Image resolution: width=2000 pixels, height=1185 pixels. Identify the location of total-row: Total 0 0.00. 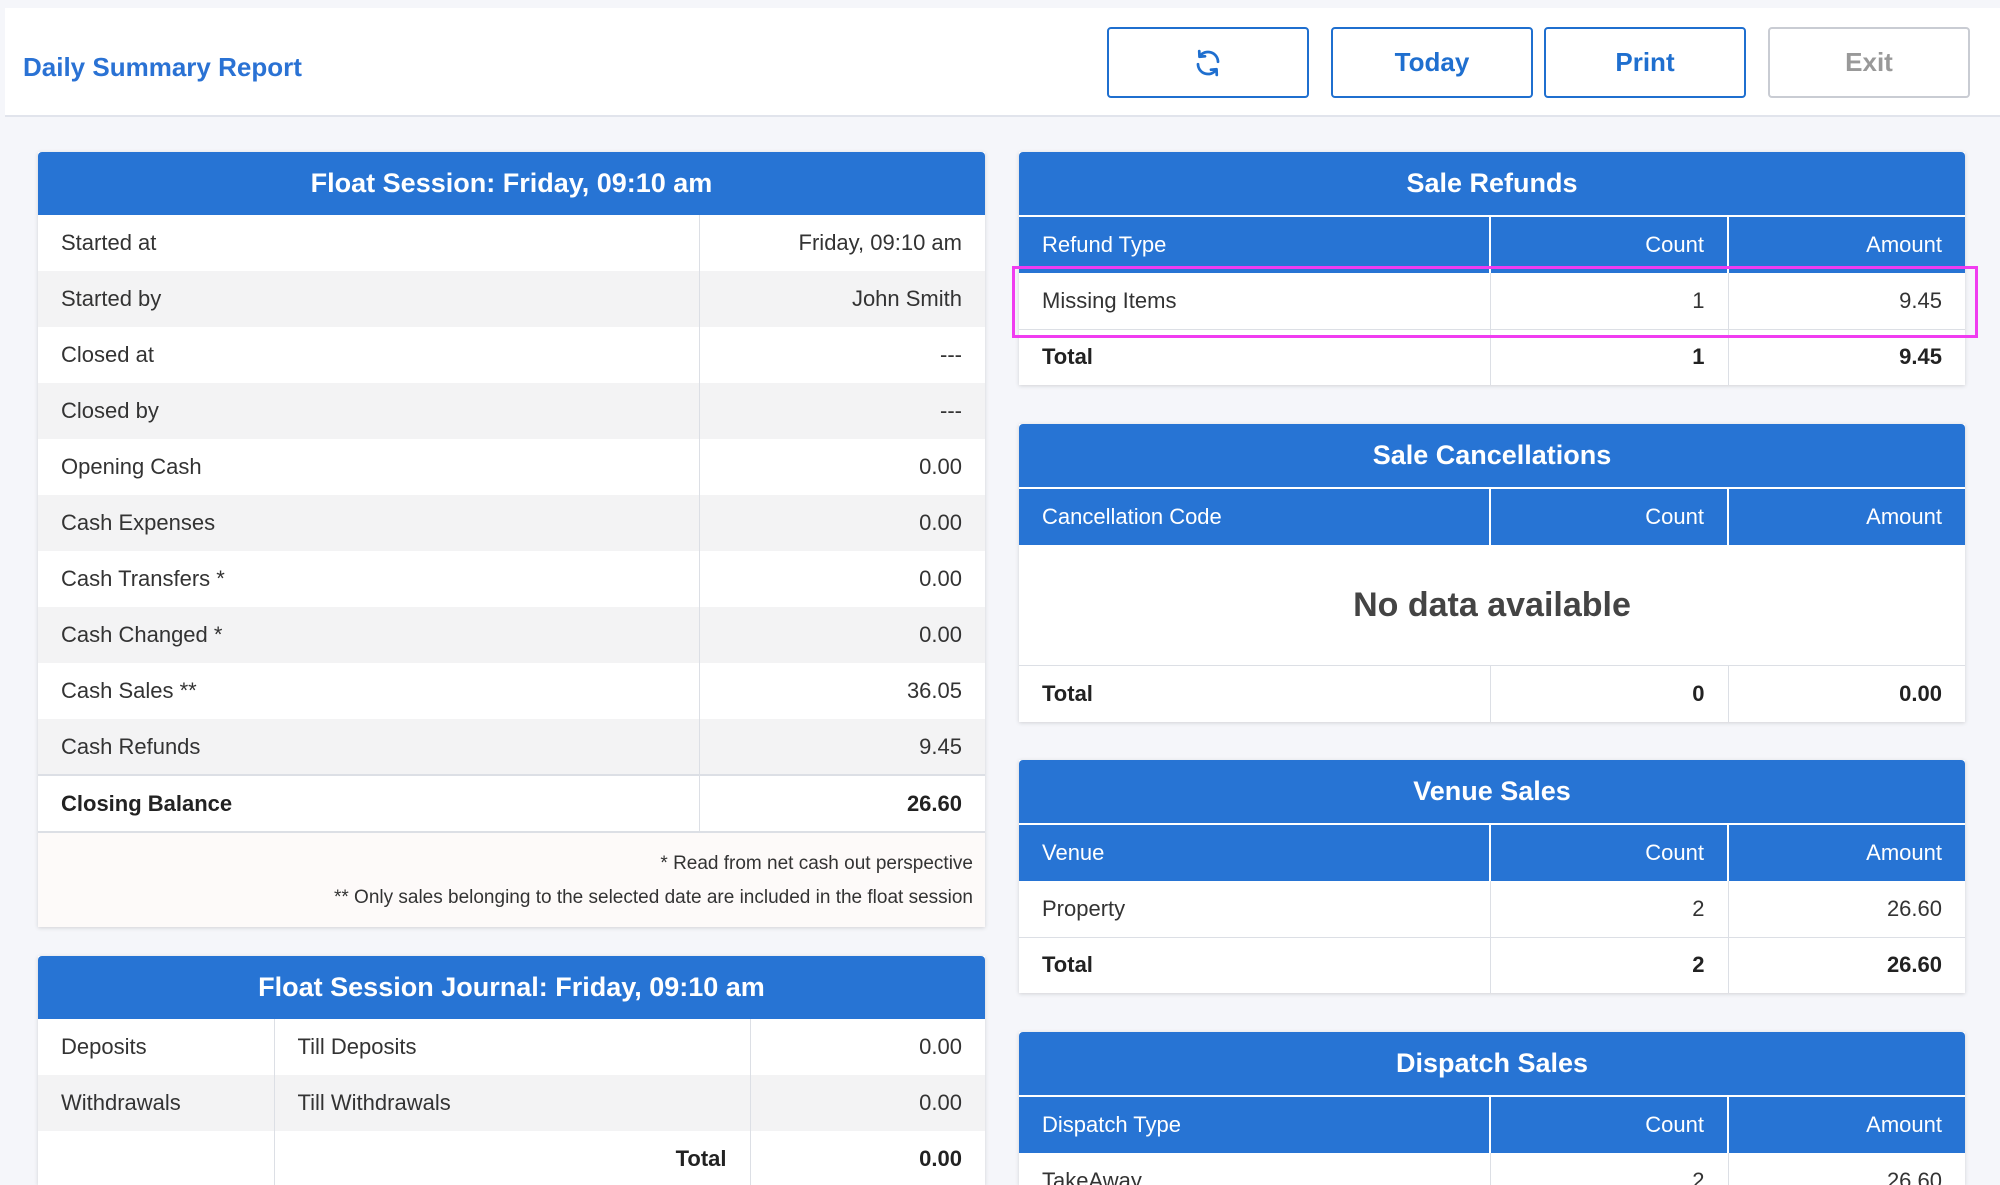
(1492, 694).